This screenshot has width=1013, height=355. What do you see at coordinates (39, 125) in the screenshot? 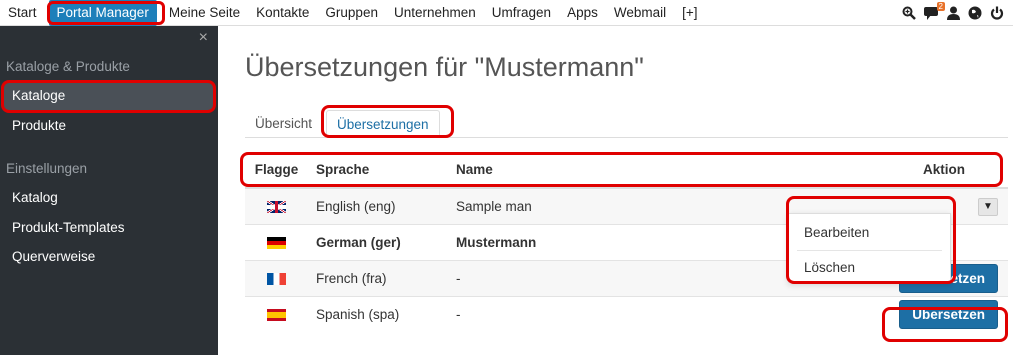
I see `sidebar-item-produkte: Produkte` at bounding box center [39, 125].